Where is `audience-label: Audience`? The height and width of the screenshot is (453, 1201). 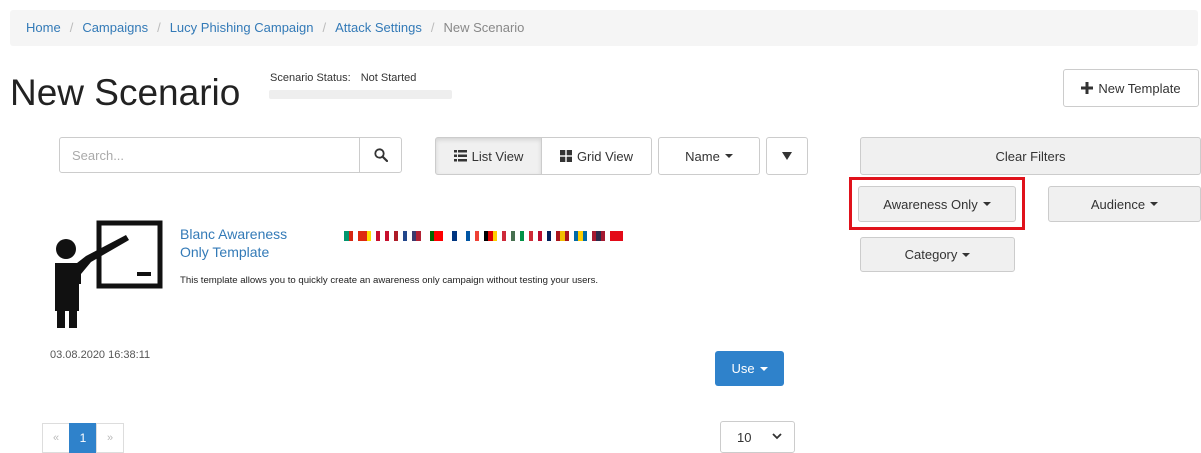 audience-label: Audience is located at coordinates (1118, 204).